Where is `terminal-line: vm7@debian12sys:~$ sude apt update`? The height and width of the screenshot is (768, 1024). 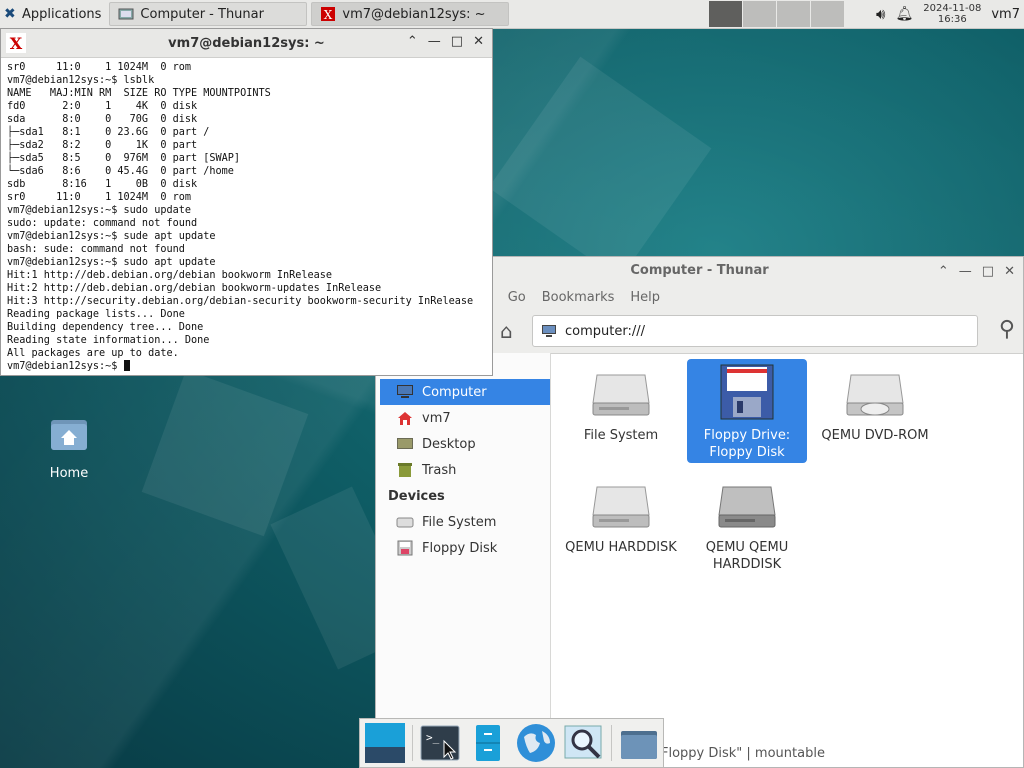
terminal-line: vm7@debian12sys:~$ sude apt update is located at coordinates (111, 236).